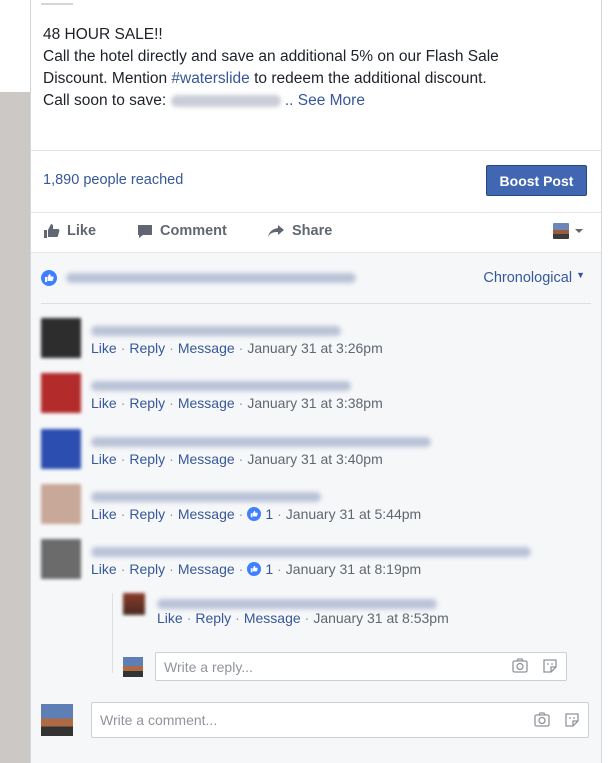 This screenshot has height=763, width=610. Describe the element at coordinates (107, 100) in the screenshot. I see `post-line-3-start: Call soon to save:` at that location.